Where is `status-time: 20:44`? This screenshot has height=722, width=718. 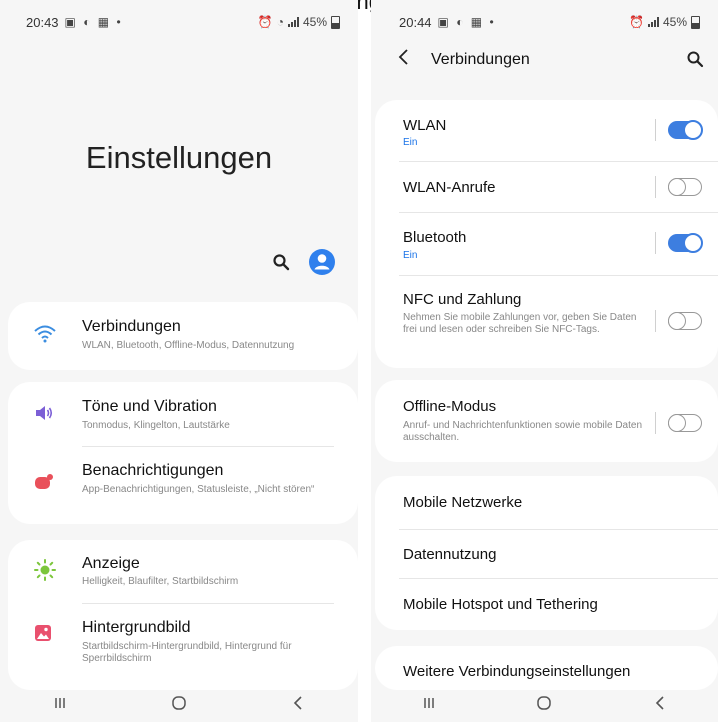 status-time: 20:44 is located at coordinates (415, 22).